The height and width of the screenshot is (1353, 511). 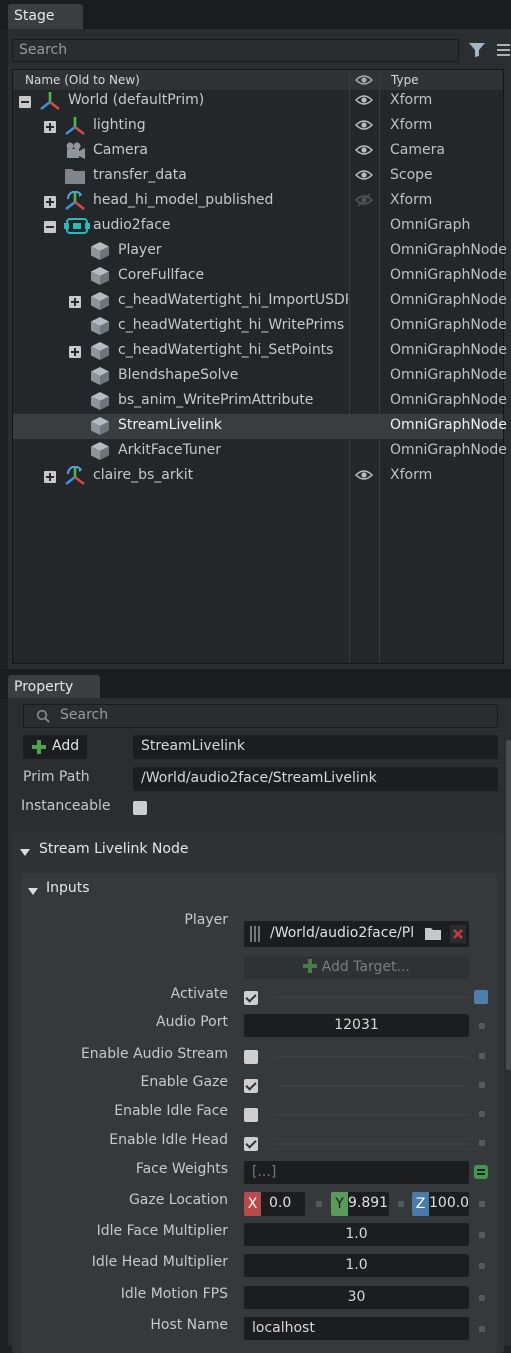 What do you see at coordinates (75, 475) in the screenshot?
I see `xform-icon` at bounding box center [75, 475].